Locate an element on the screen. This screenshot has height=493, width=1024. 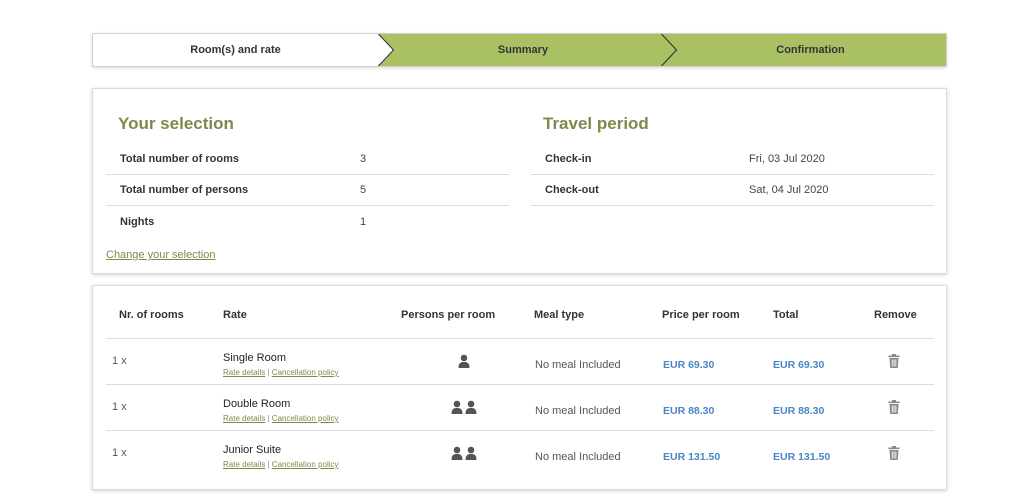
kv-label: Check-out is located at coordinates (572, 190).